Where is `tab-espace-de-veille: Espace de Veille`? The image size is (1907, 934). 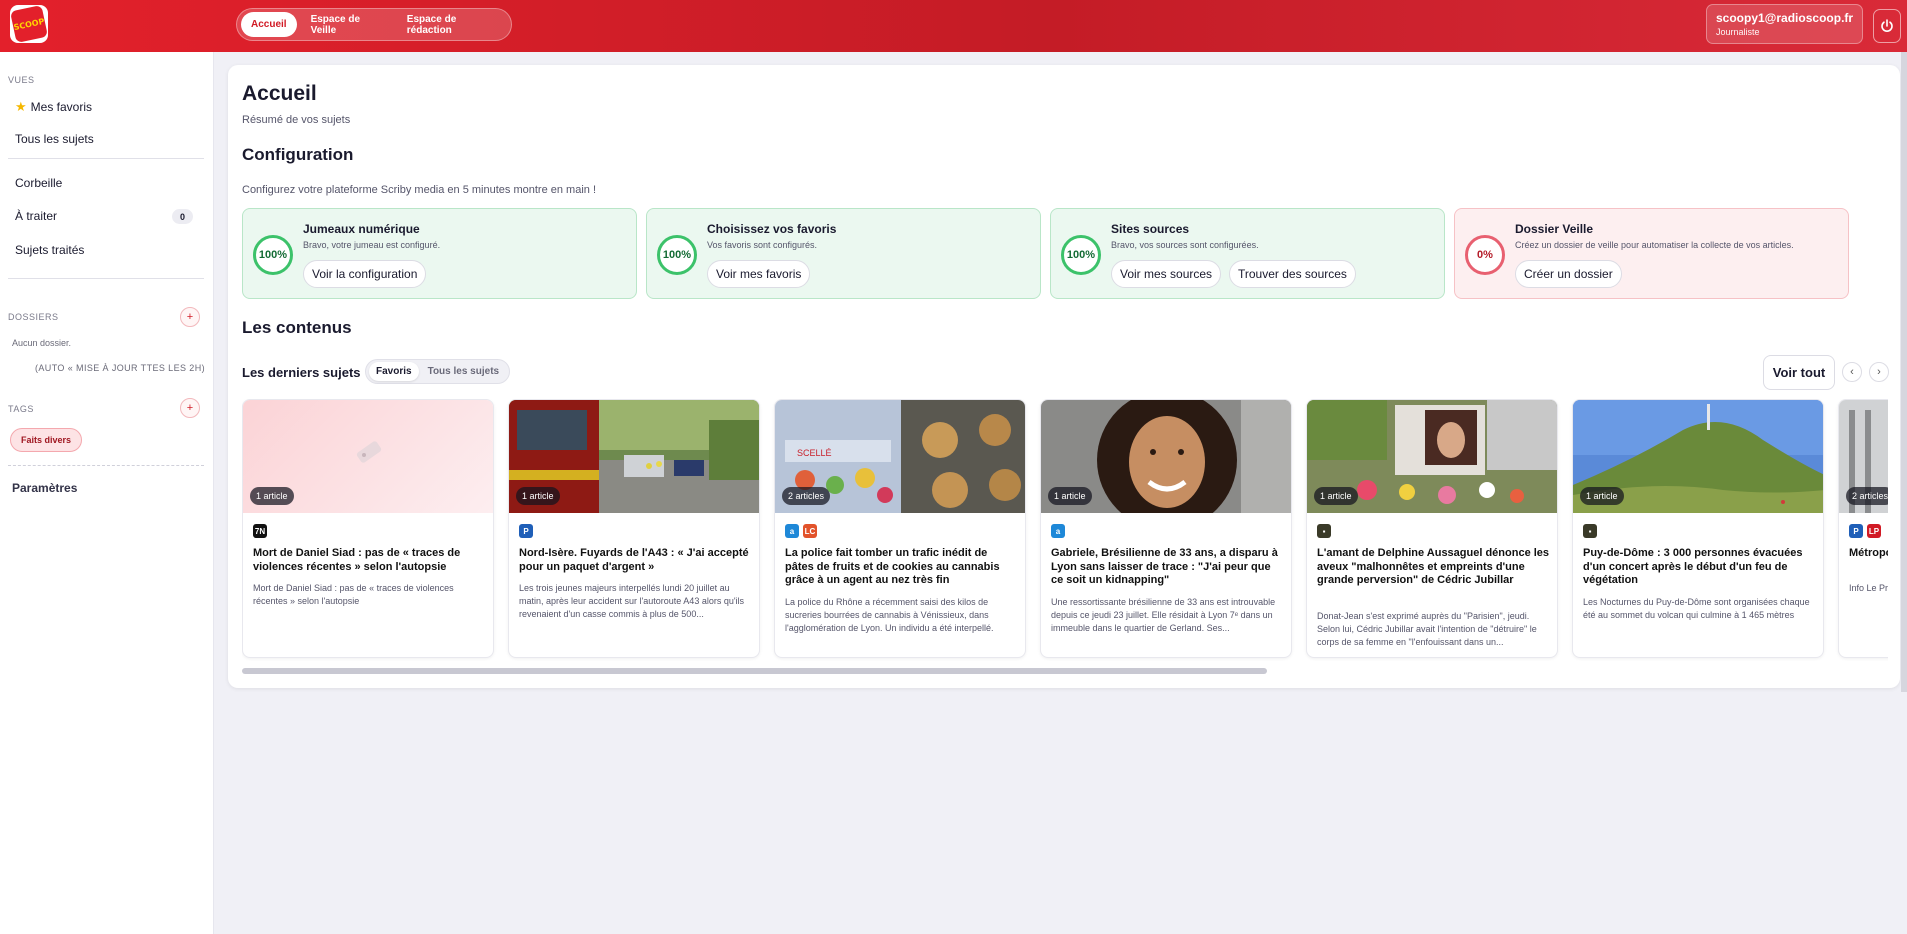
tab-espace-de-veille: Espace de Veille is located at coordinates (347, 24).